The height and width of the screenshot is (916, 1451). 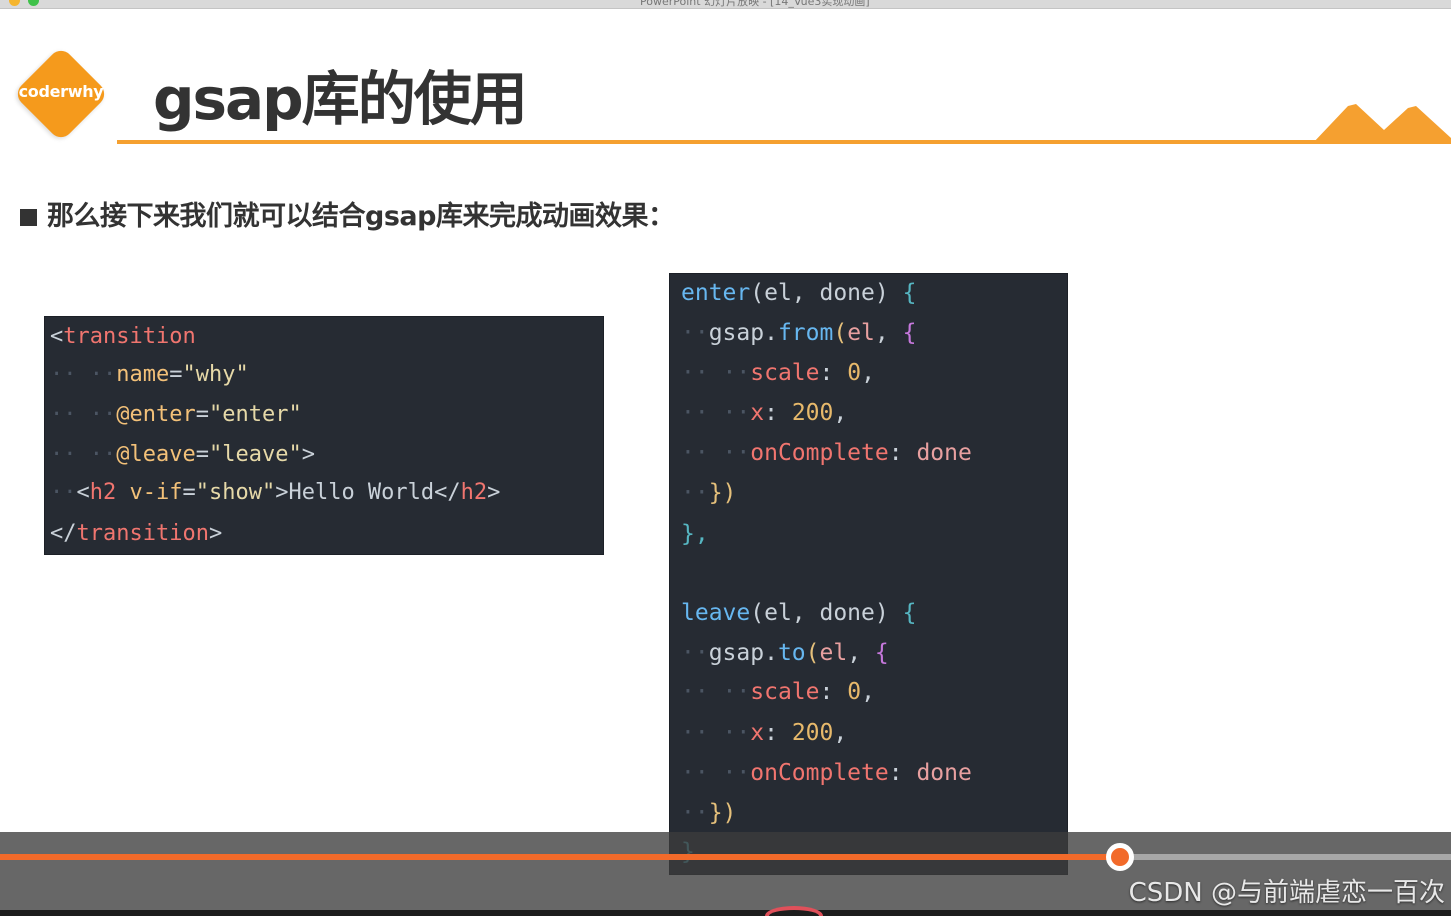 I want to click on code-token: >Hello World</, so click(x=368, y=492).